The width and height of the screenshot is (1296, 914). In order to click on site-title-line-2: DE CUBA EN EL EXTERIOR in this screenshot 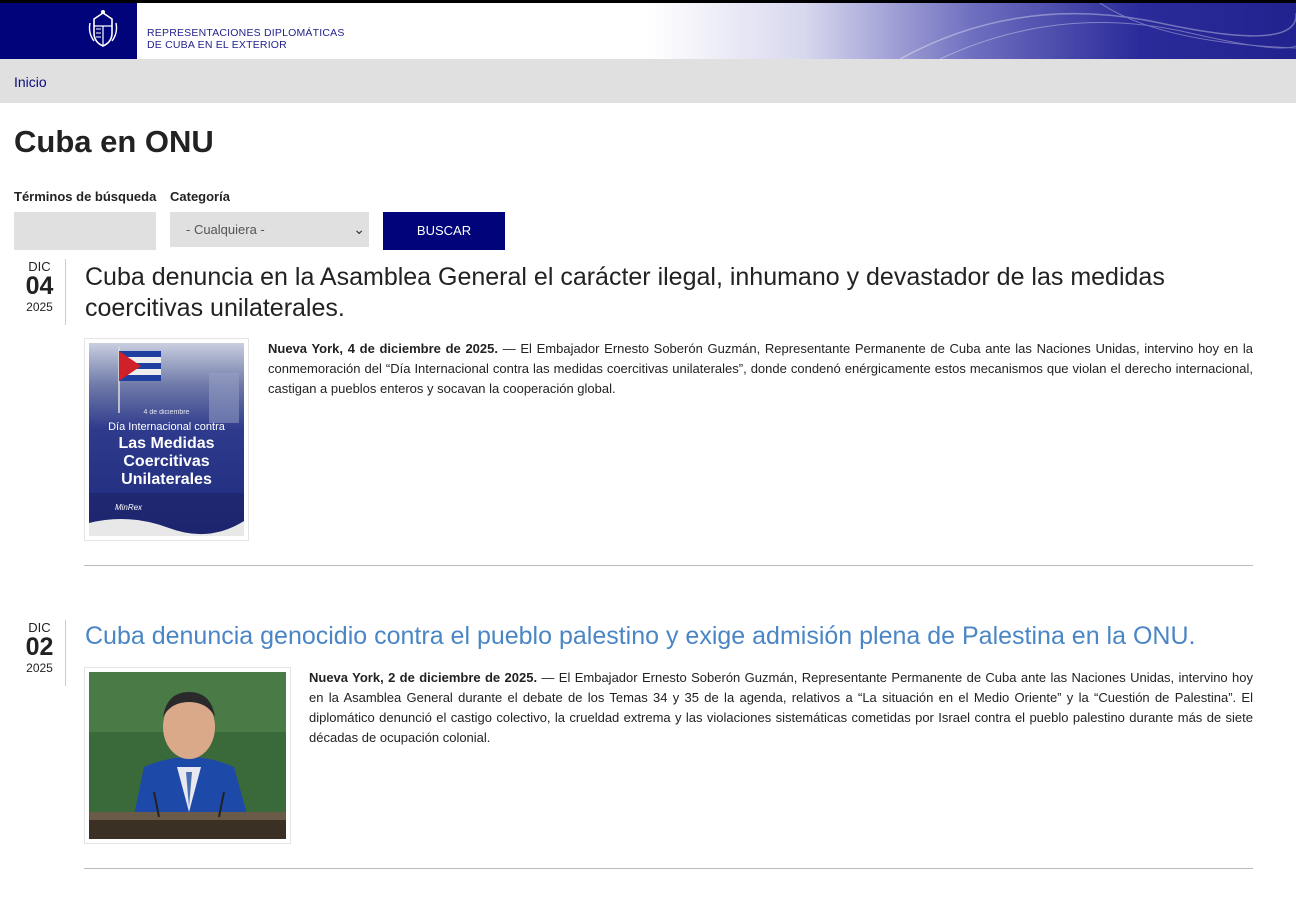, I will do `click(217, 45)`.